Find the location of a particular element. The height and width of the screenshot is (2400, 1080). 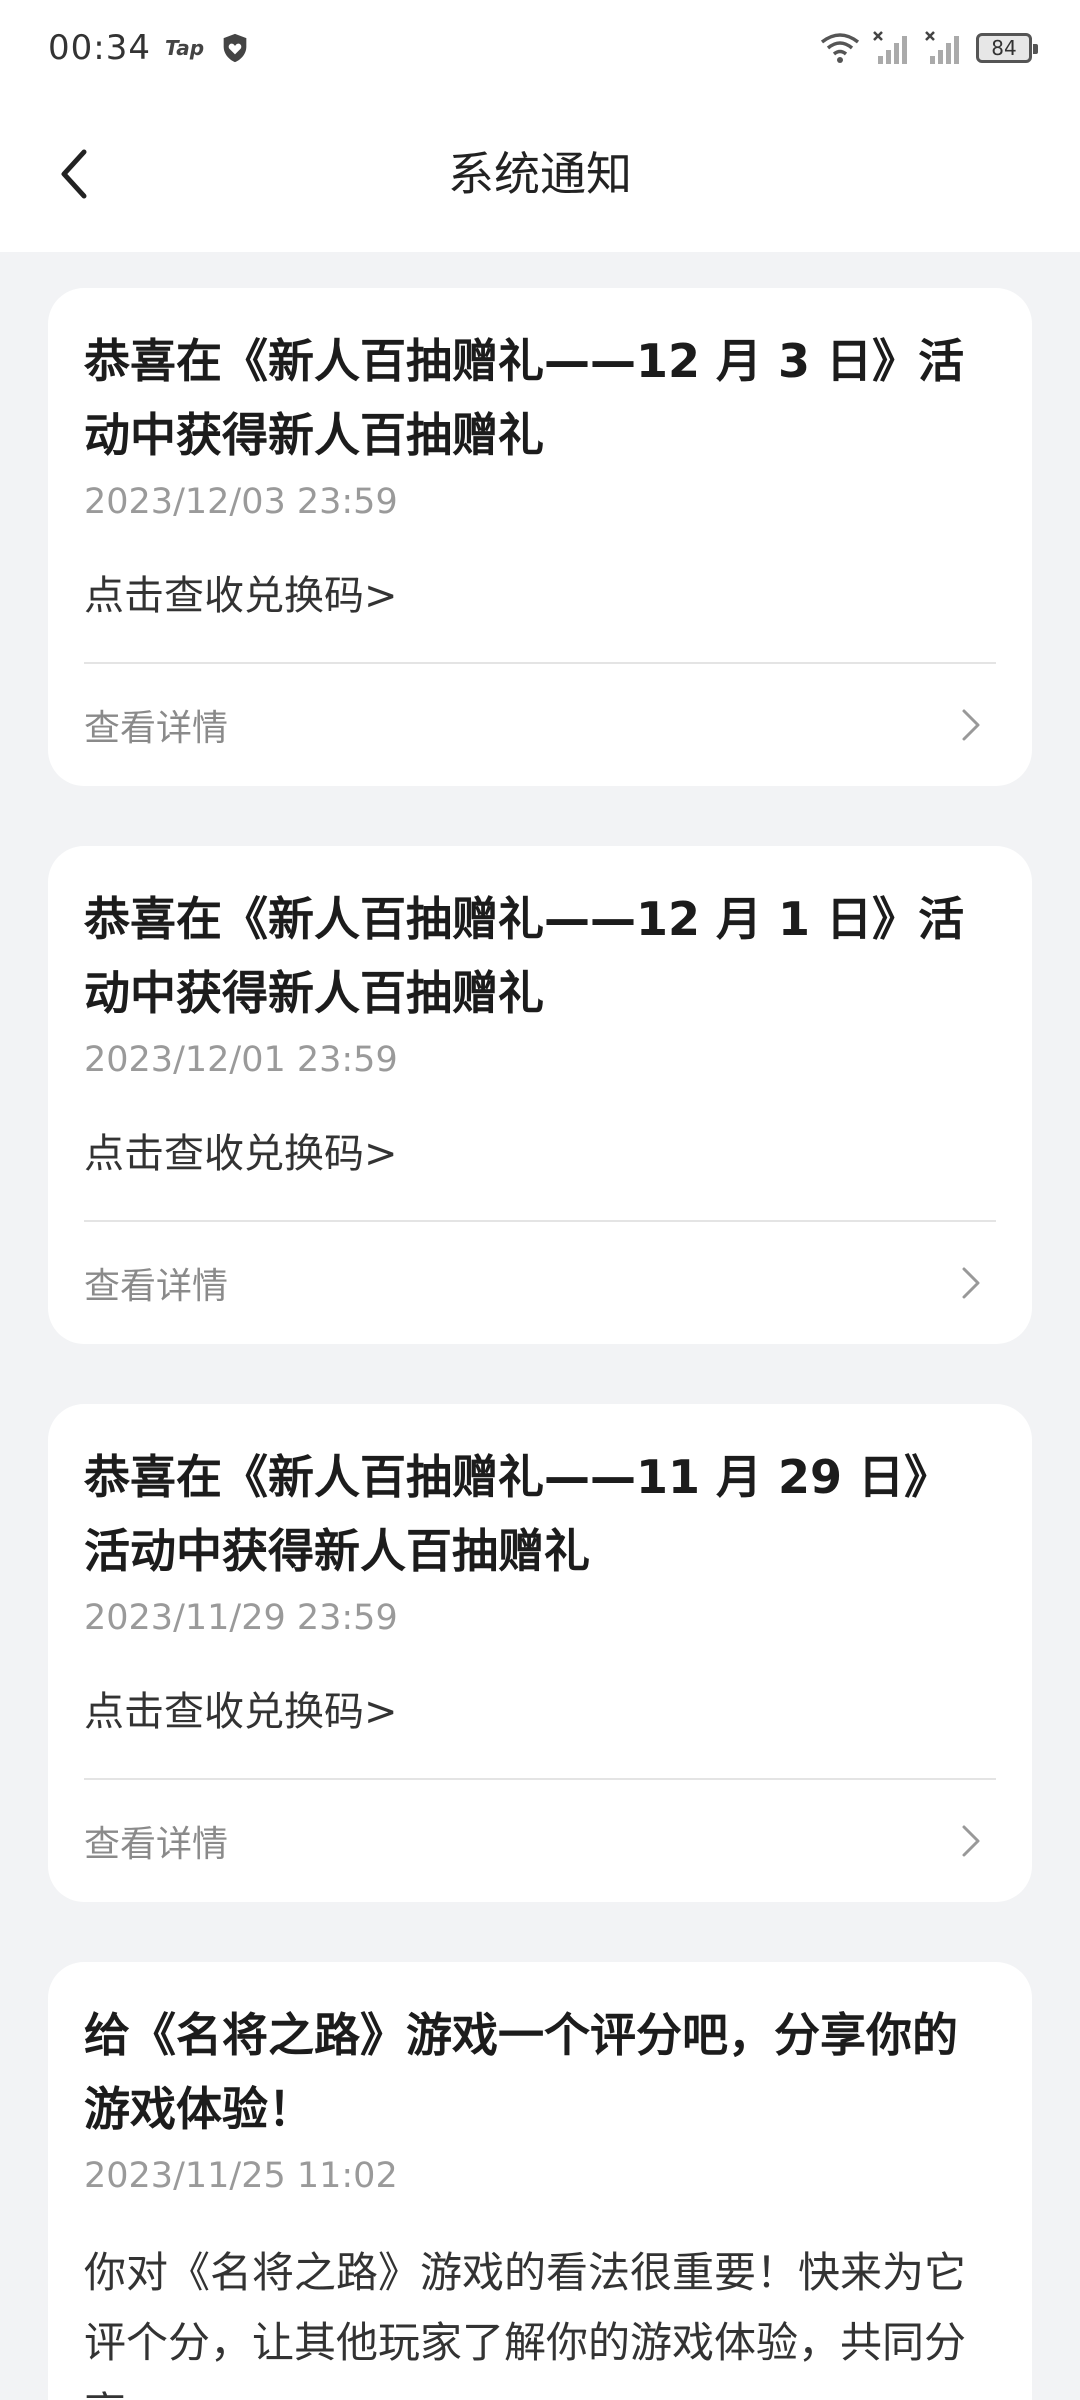

tap-app-label: Tap is located at coordinates (184, 48).